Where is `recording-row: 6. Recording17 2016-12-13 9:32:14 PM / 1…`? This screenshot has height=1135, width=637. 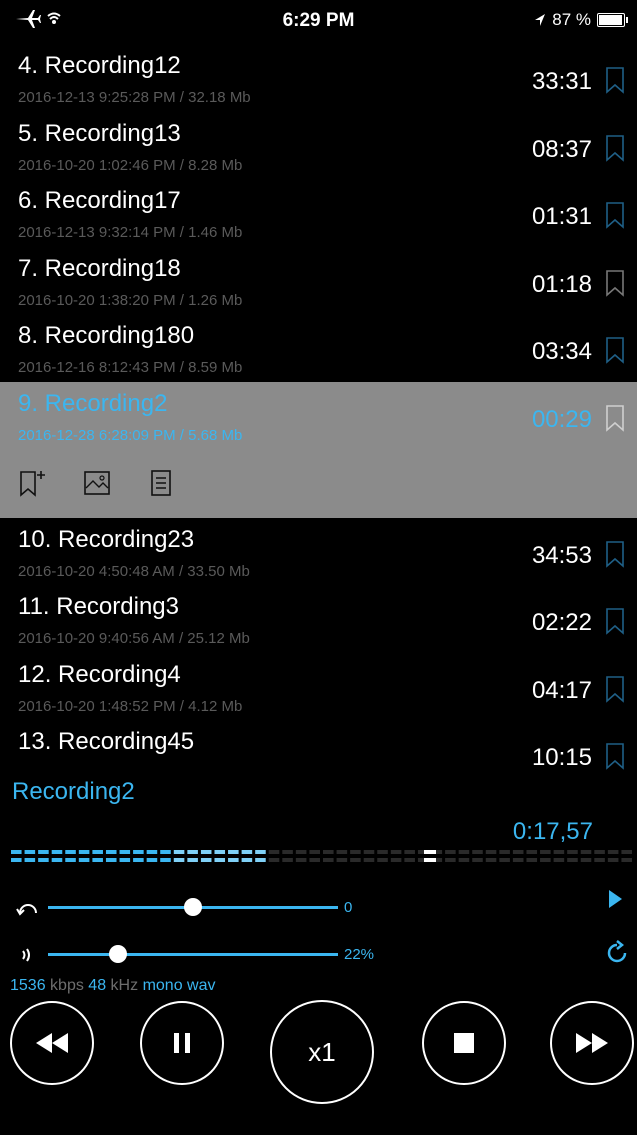 recording-row: 6. Recording17 2016-12-13 9:32:14 PM / 1… is located at coordinates (318, 213).